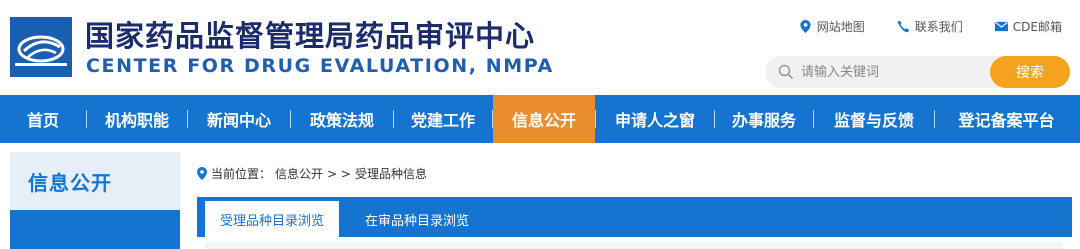 Image resolution: width=1080 pixels, height=249 pixels. Describe the element at coordinates (1030, 72) in the screenshot. I see `search-button: 搜索` at that location.